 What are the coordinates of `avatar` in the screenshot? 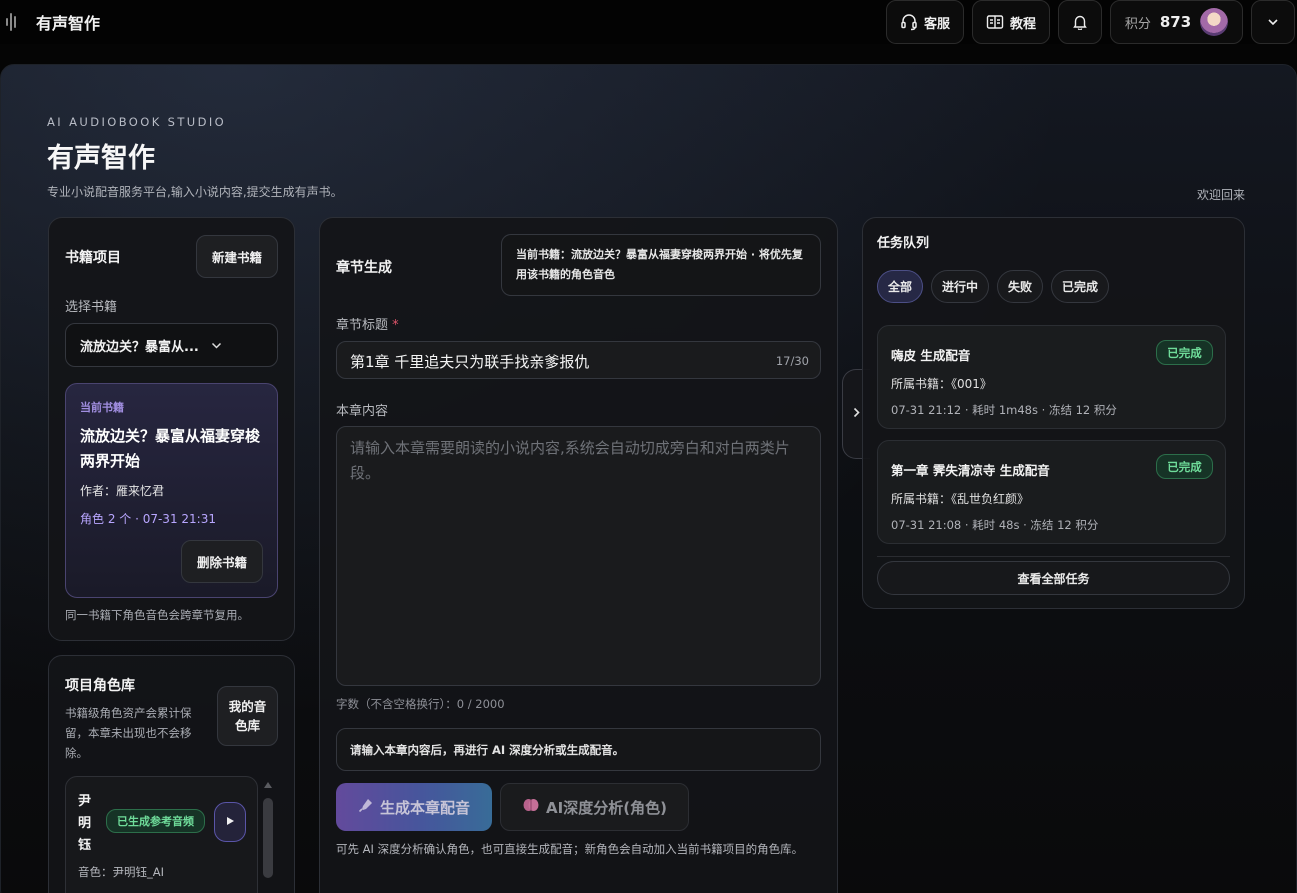 It's located at (1214, 22).